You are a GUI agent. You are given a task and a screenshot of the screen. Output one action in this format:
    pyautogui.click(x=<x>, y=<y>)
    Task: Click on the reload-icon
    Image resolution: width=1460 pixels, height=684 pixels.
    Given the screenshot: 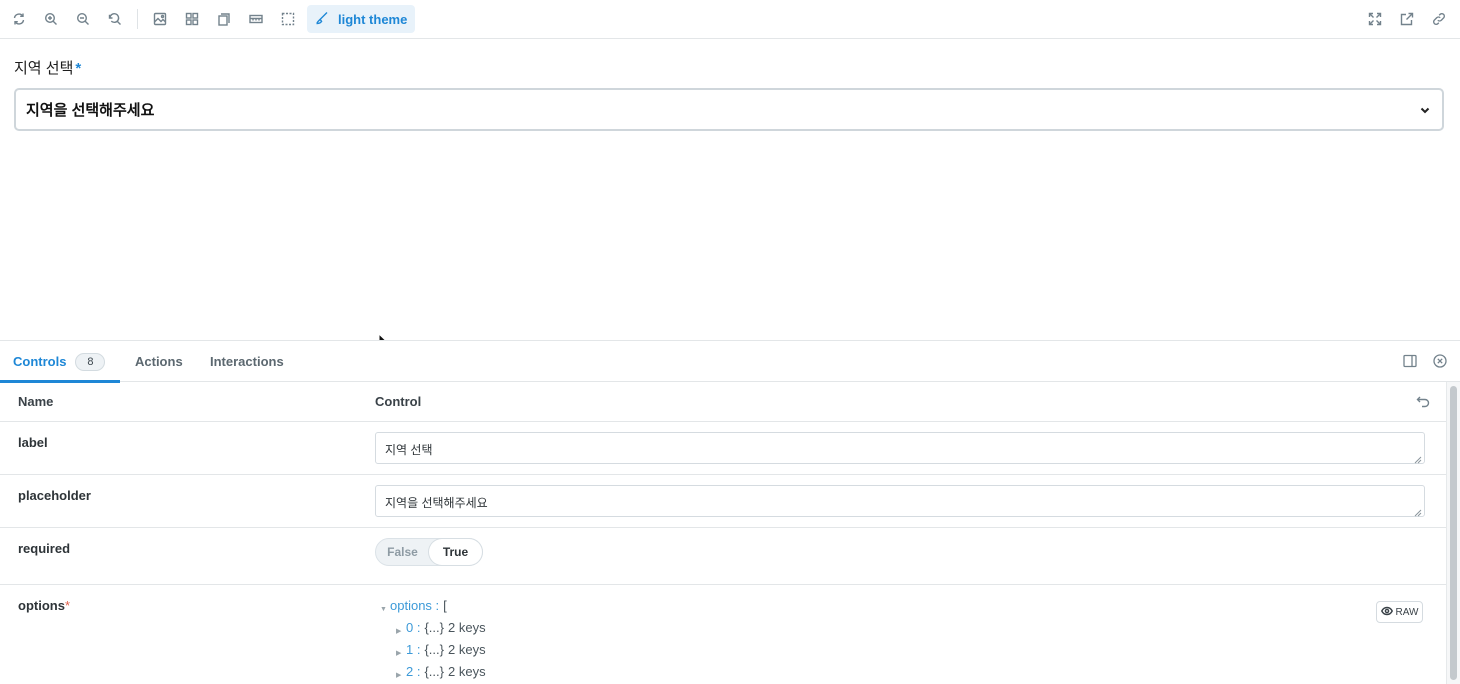 What is the action you would take?
    pyautogui.click(x=19, y=19)
    